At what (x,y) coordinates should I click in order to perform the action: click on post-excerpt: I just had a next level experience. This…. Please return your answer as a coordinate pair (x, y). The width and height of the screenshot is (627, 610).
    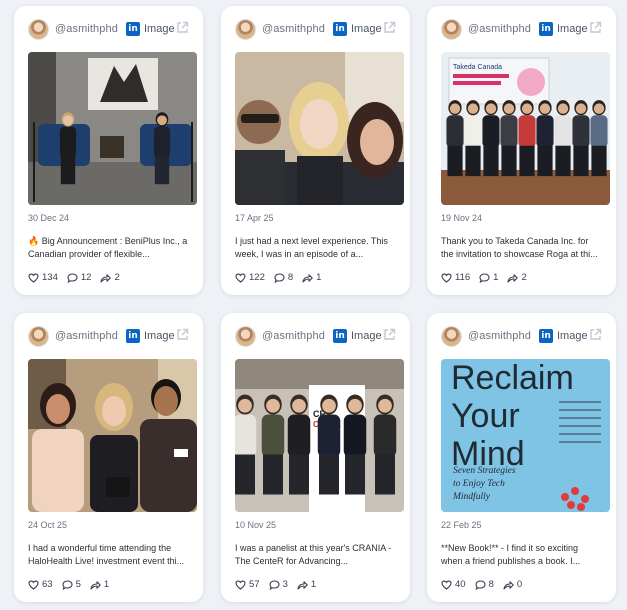
    Looking at the image, I should click on (317, 248).